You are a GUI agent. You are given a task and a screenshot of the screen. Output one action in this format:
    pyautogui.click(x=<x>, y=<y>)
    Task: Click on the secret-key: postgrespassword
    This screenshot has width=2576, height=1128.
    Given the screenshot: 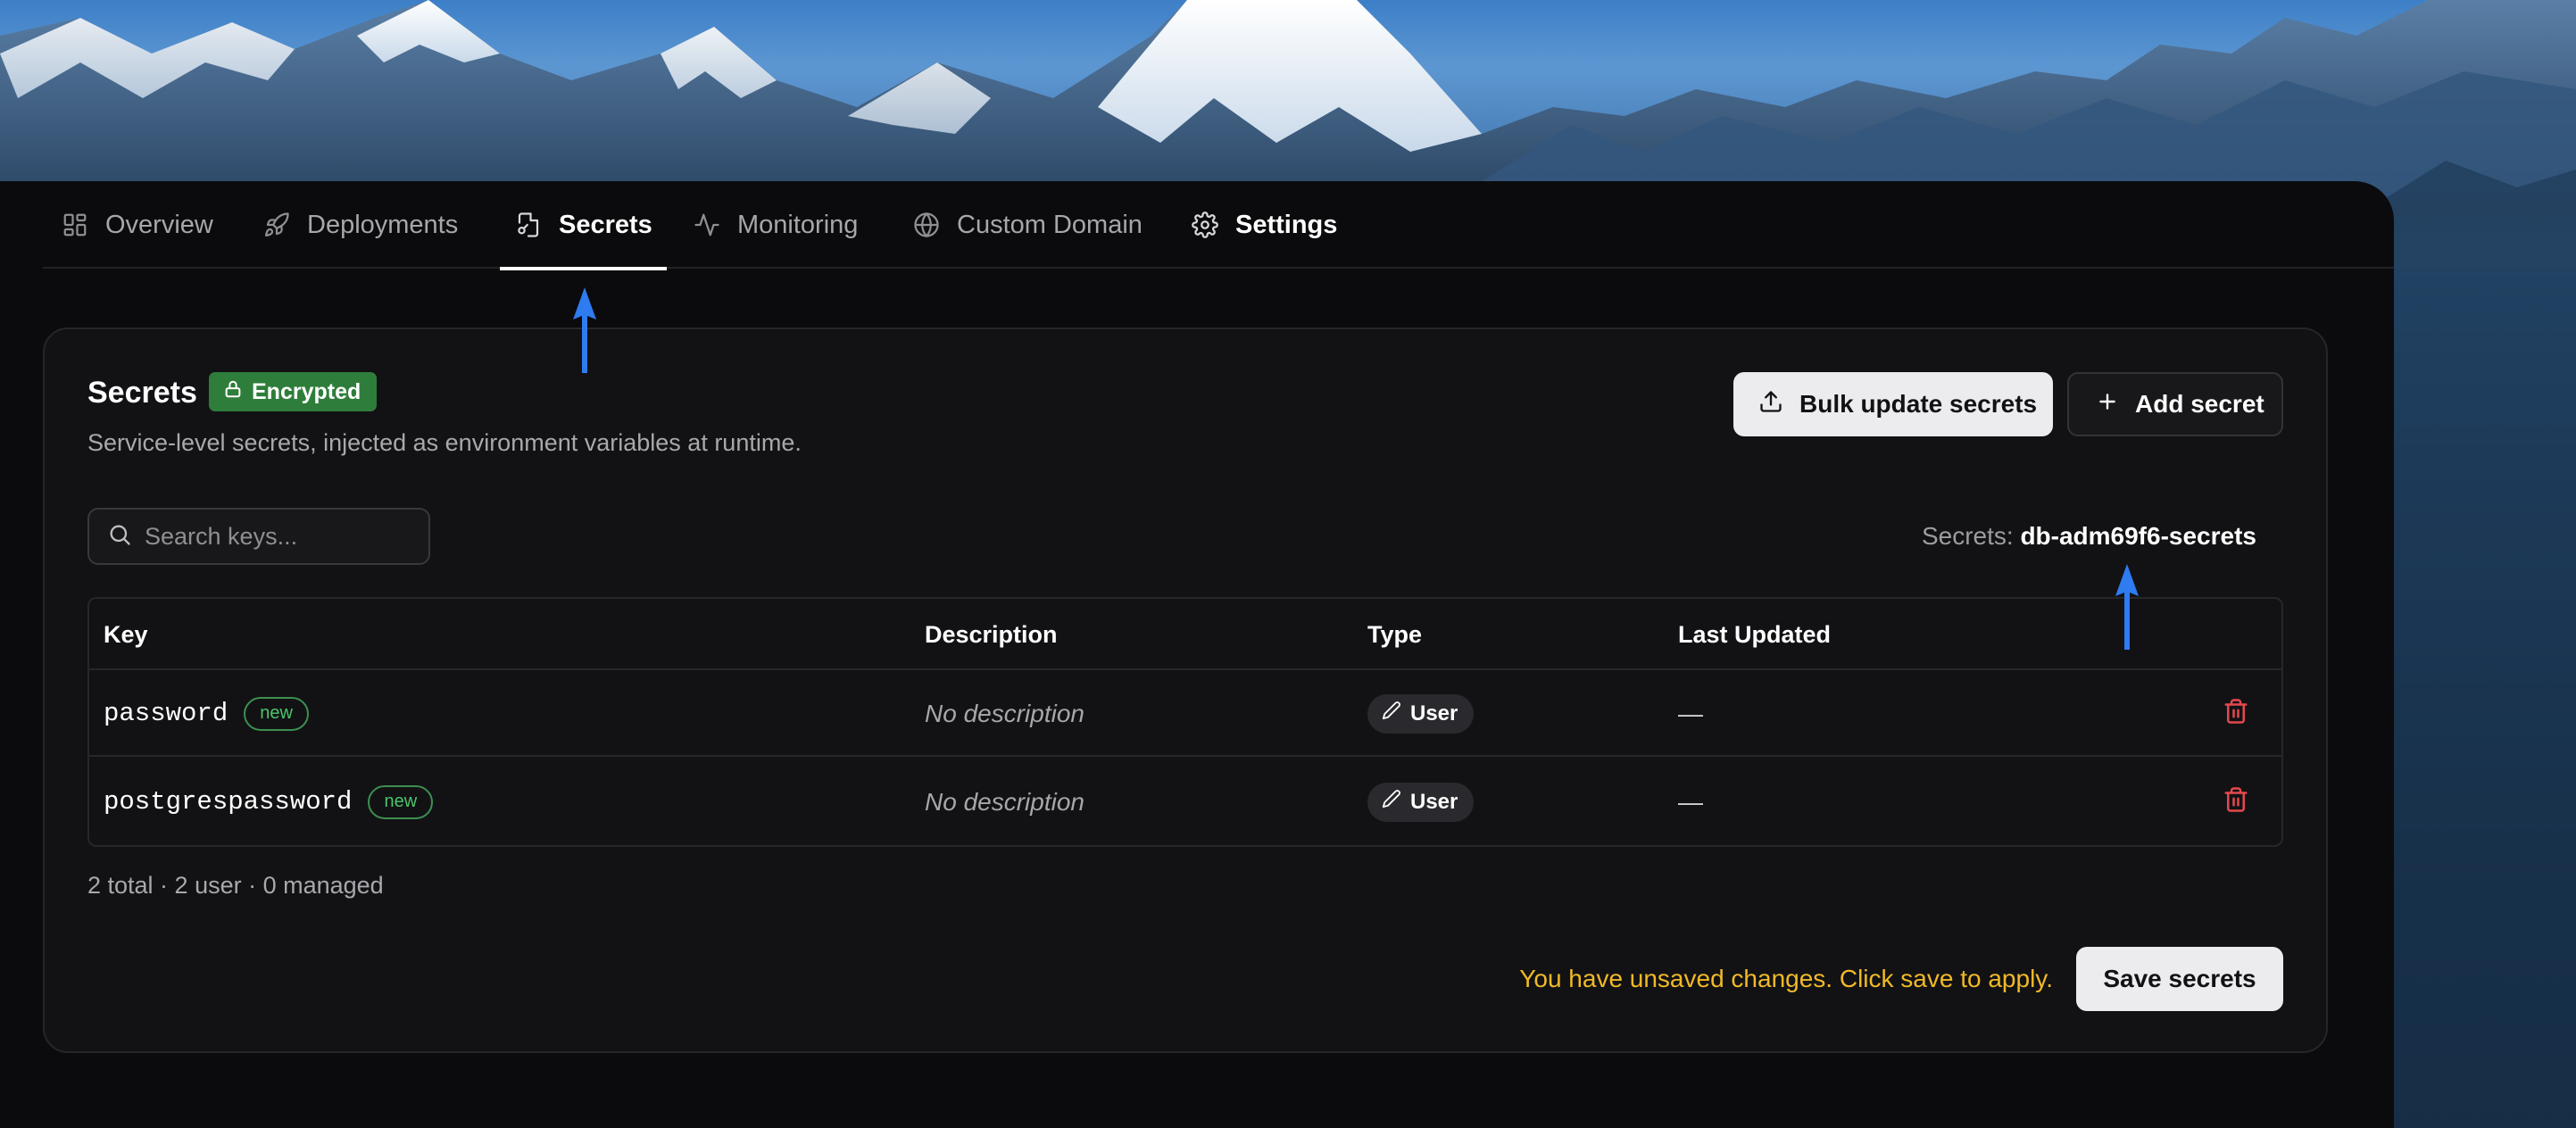 What is the action you would take?
    pyautogui.click(x=229, y=802)
    